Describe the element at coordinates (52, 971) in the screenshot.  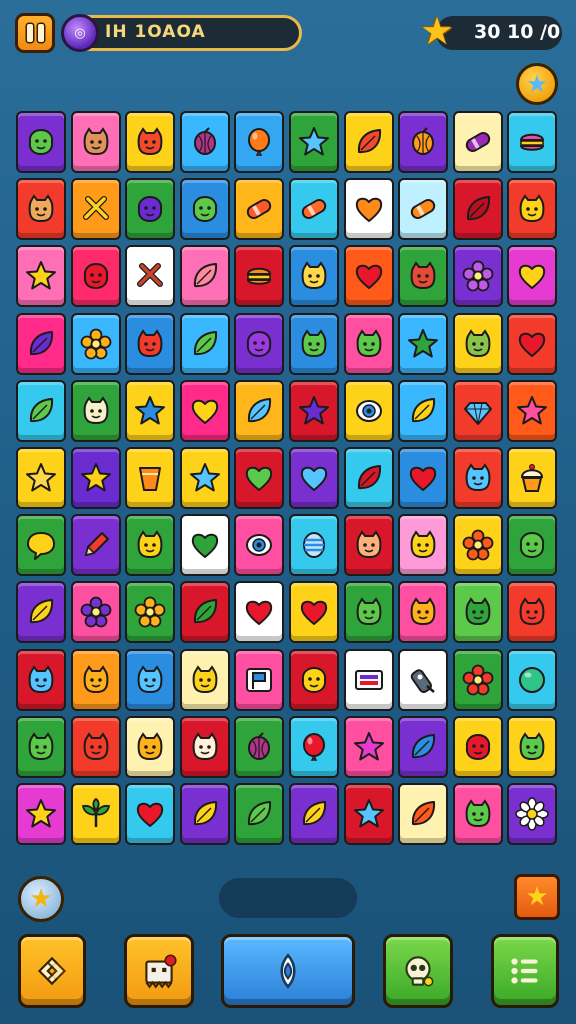
I see `swap-button` at that location.